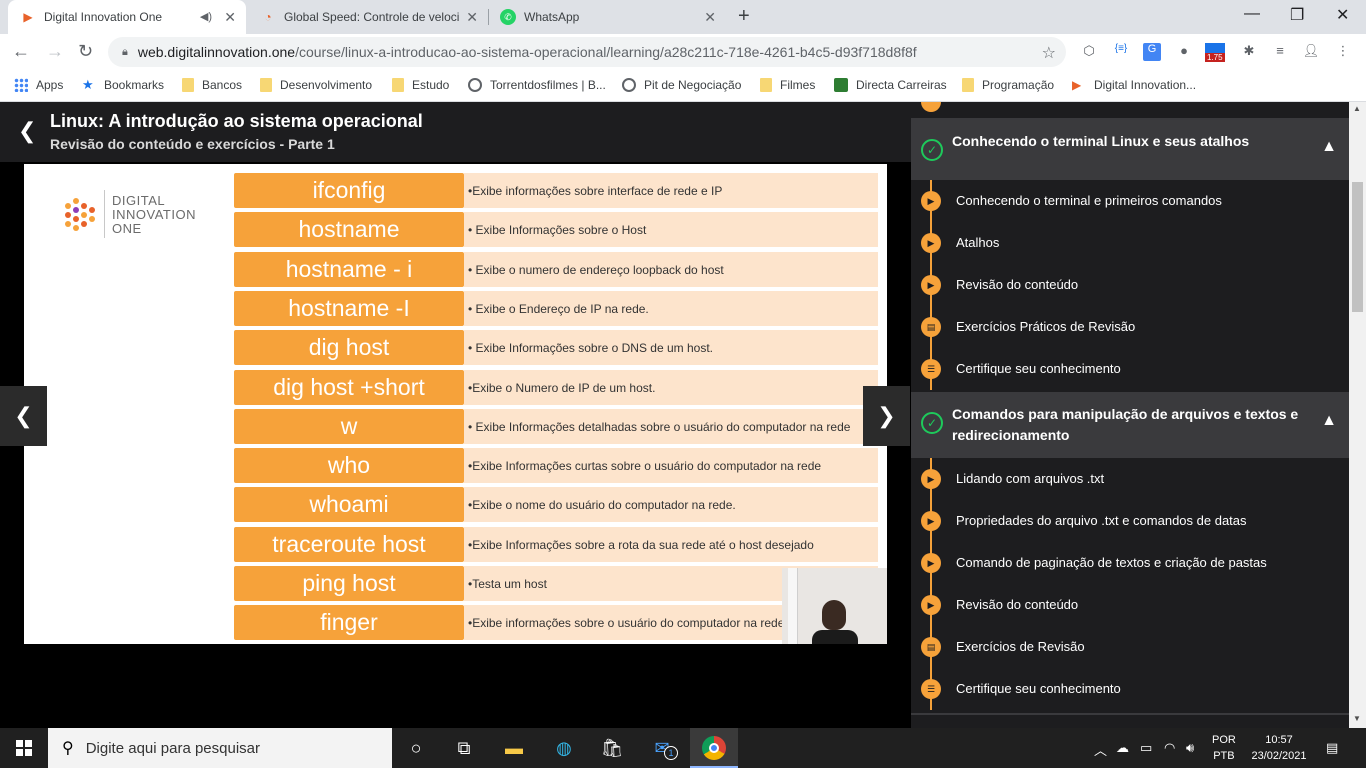 Image resolution: width=1366 pixels, height=768 pixels. I want to click on input-language: POR PTB, so click(1224, 748).